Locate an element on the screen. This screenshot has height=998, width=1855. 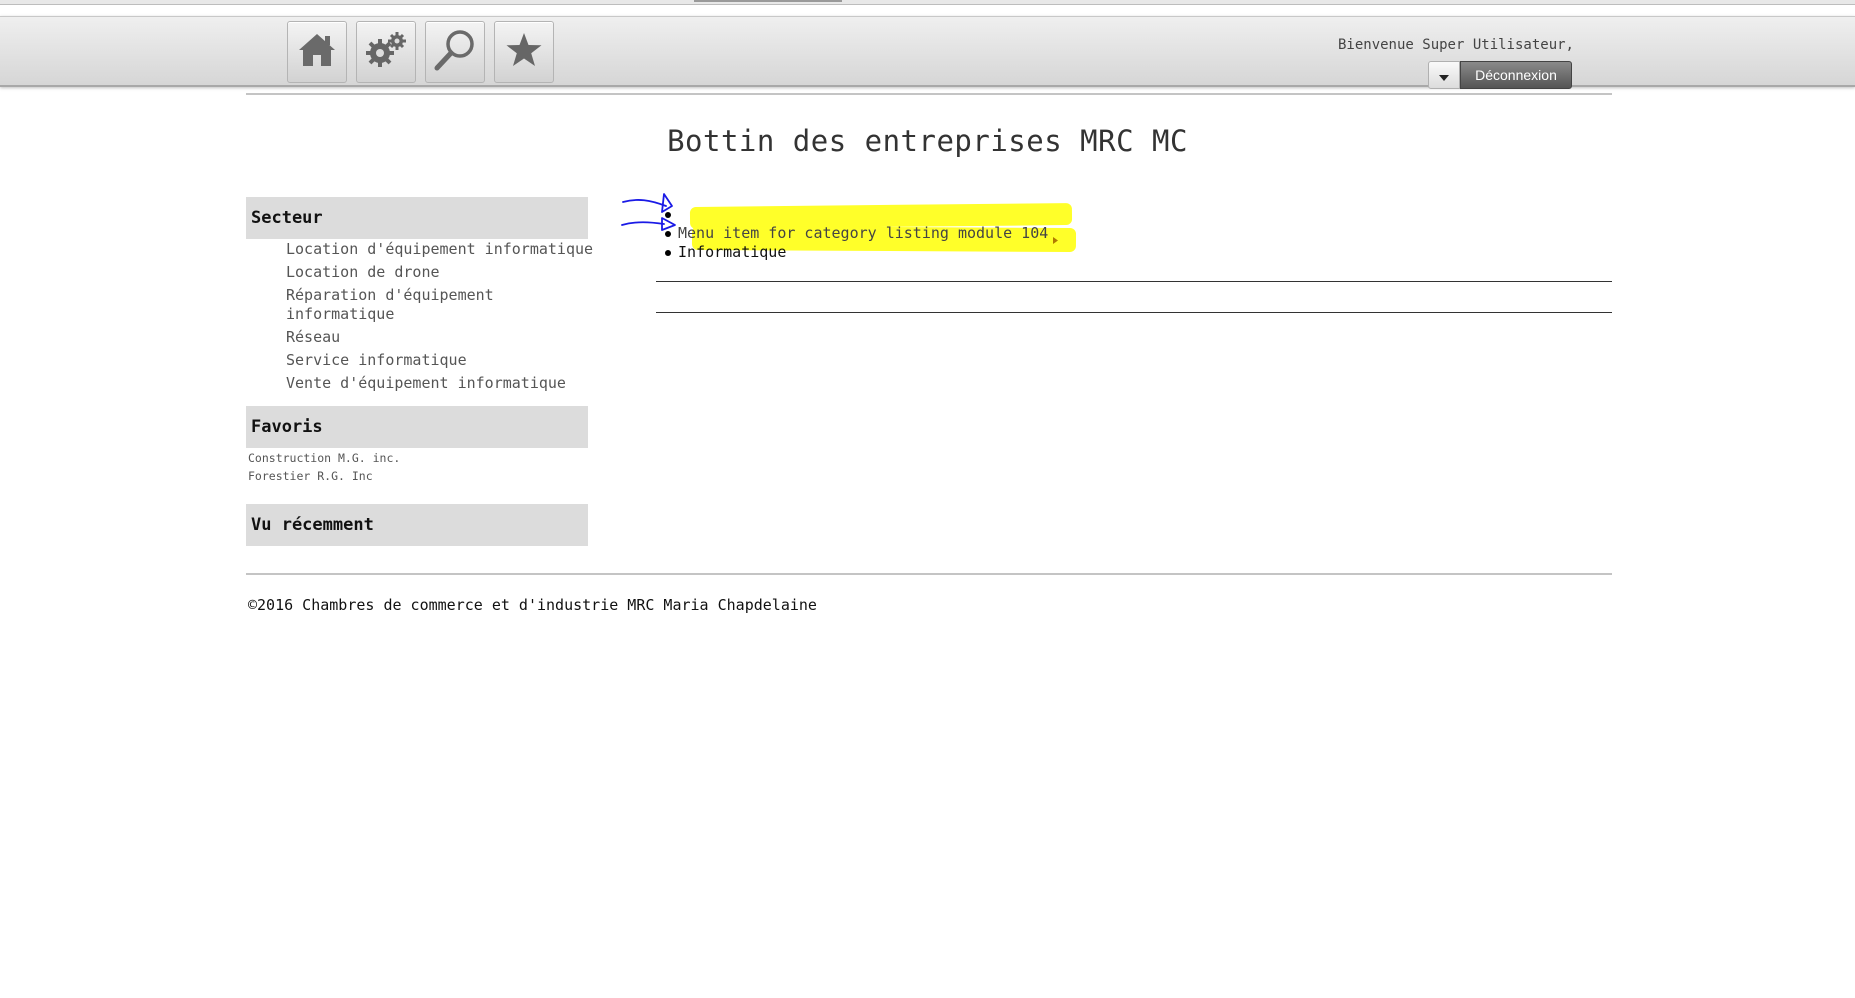
sector-item: Réseau is located at coordinates (441, 337).